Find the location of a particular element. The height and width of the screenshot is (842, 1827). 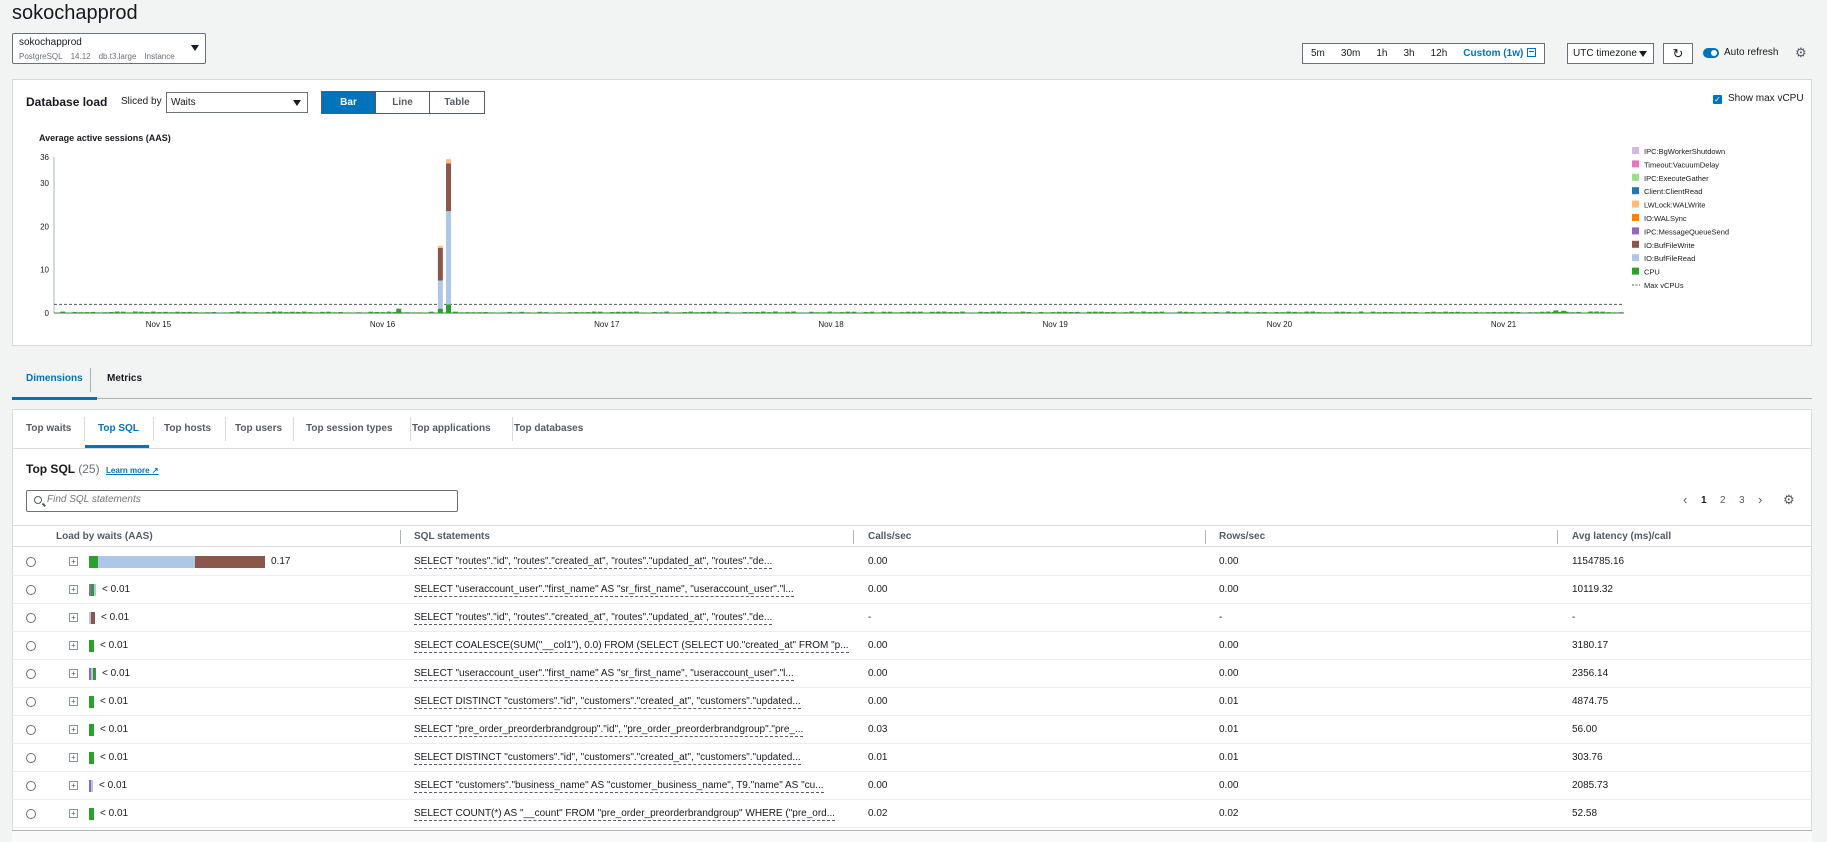

page-2-button: 2 is located at coordinates (1723, 500).